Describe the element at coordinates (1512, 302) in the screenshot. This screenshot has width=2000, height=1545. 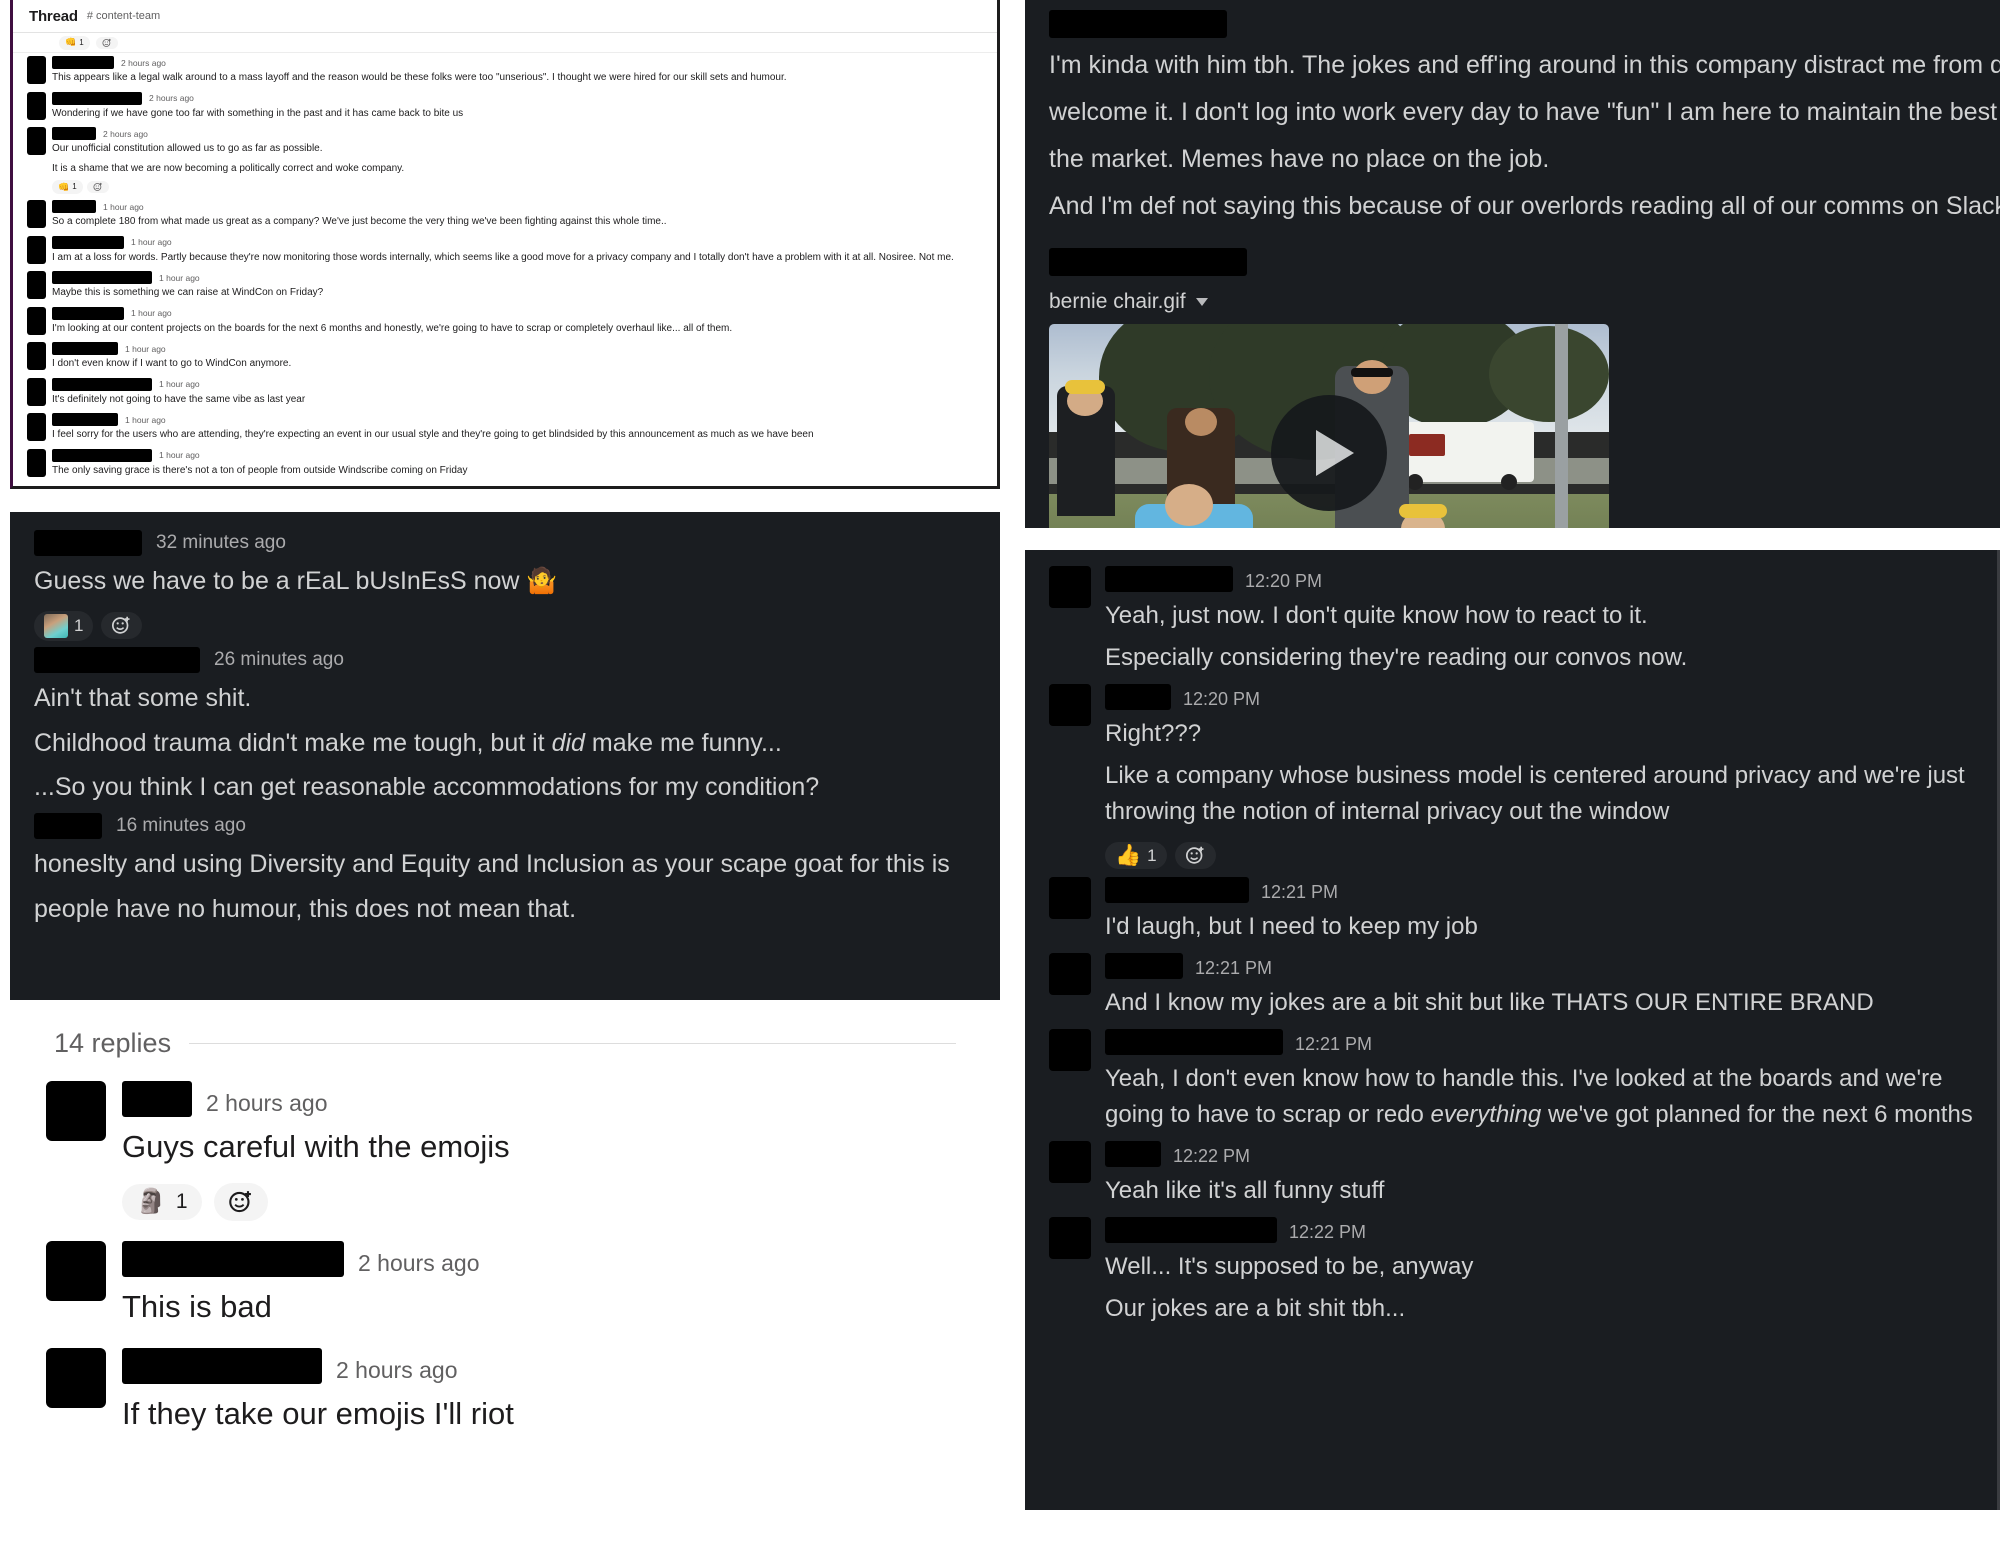
I see `attachment-filename-row: bernie chair.gif` at that location.